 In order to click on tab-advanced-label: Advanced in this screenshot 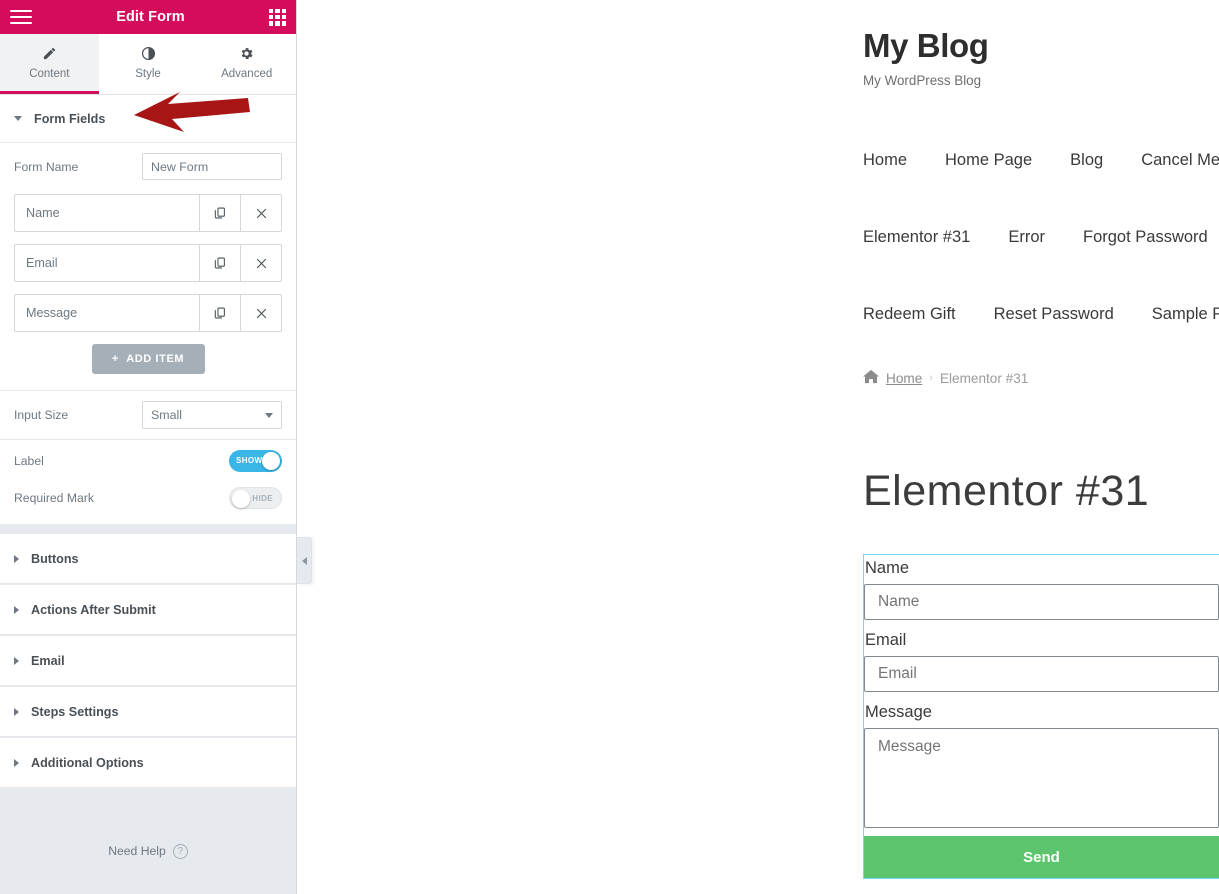, I will do `click(247, 73)`.